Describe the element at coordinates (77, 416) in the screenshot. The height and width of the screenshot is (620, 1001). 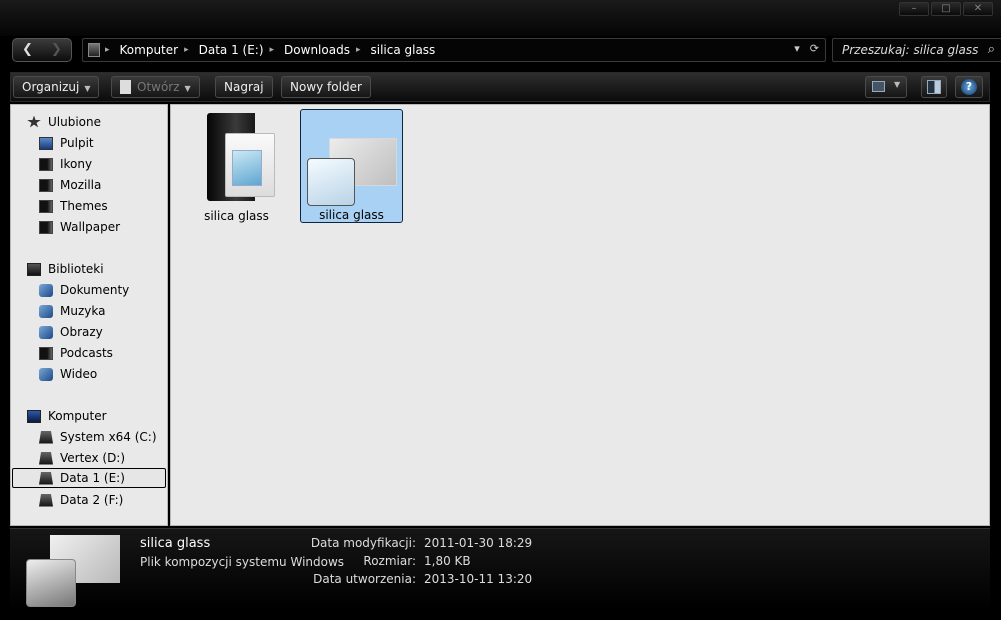
I see `sidebar-item-label: Komputer` at that location.